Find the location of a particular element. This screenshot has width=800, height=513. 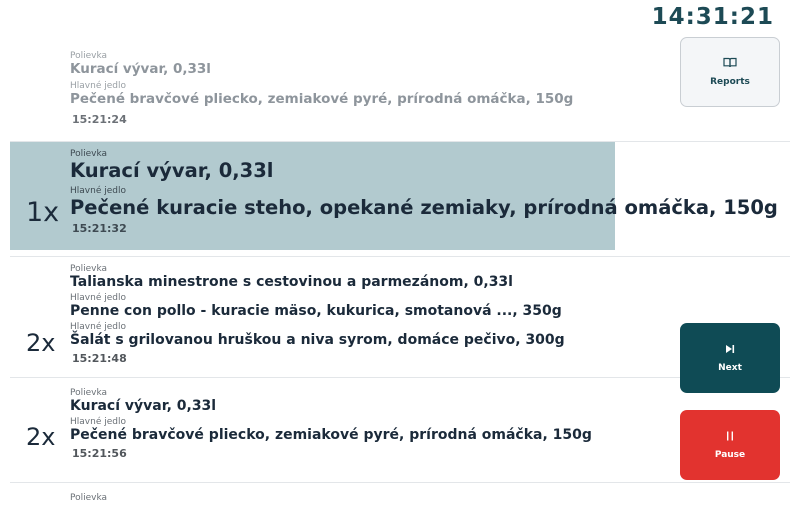

pause-label: Pause is located at coordinates (730, 454).